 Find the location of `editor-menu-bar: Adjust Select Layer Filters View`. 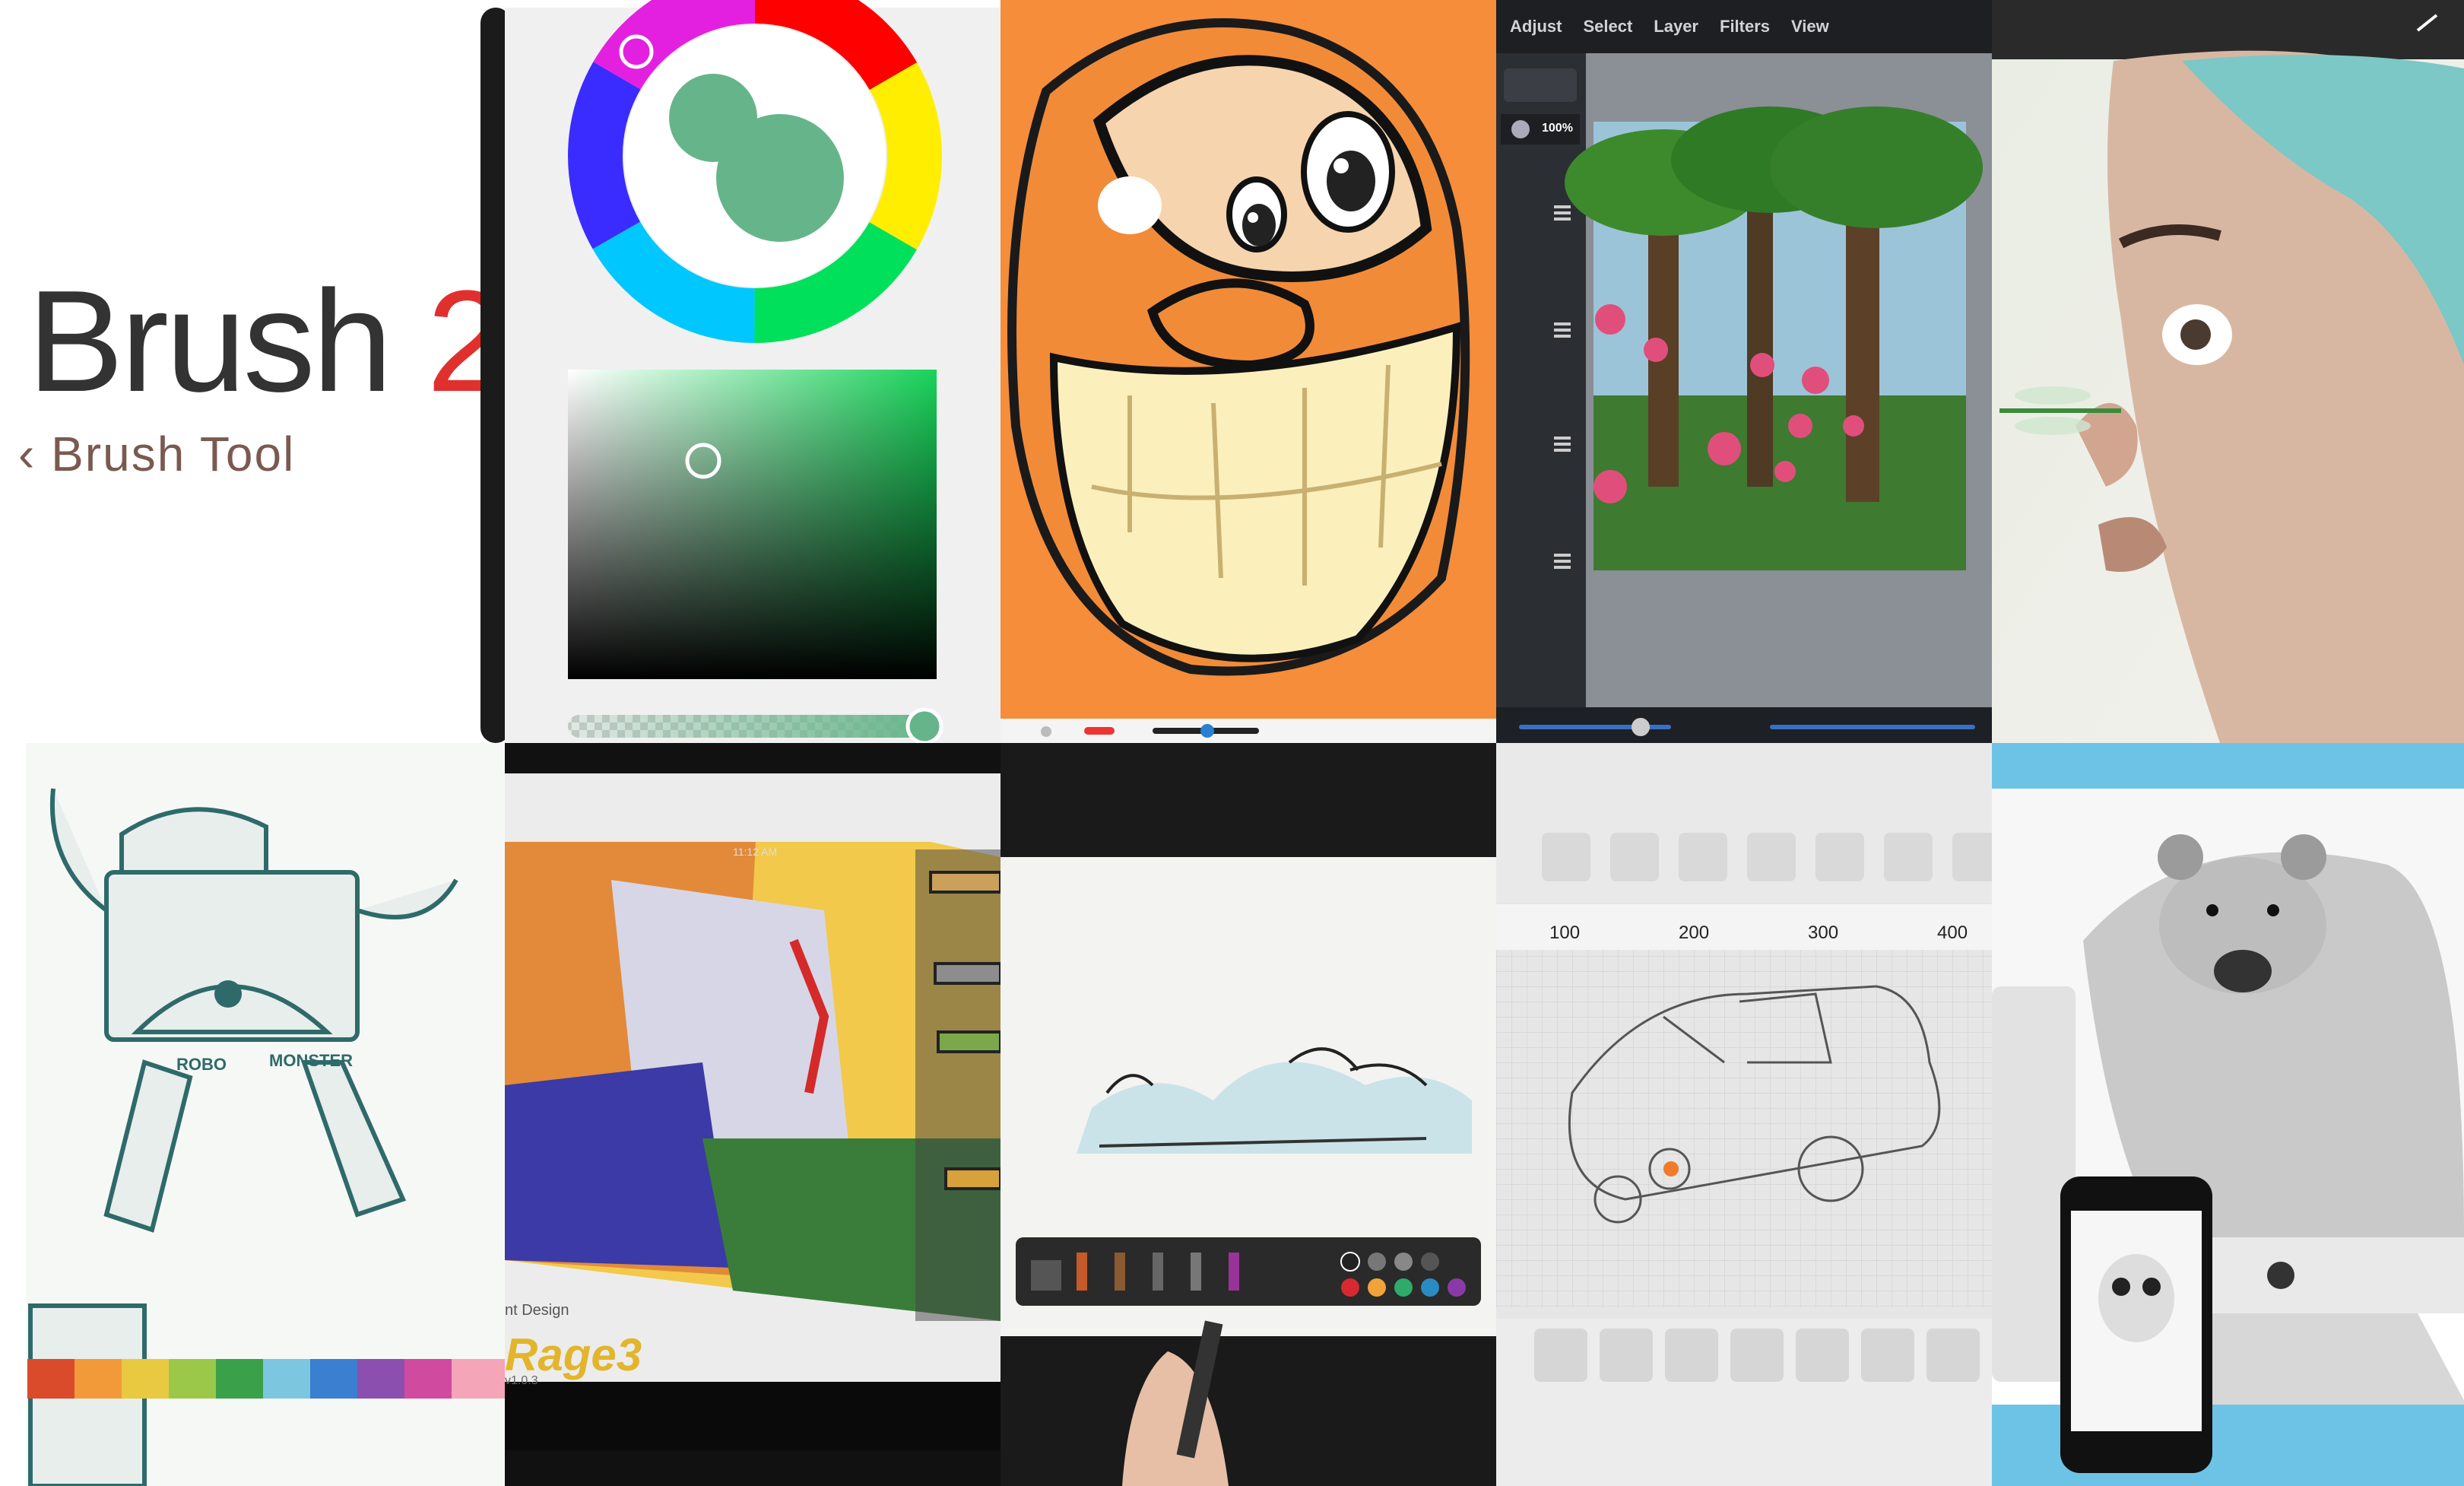

editor-menu-bar: Adjust Select Layer Filters View is located at coordinates (1744, 26).